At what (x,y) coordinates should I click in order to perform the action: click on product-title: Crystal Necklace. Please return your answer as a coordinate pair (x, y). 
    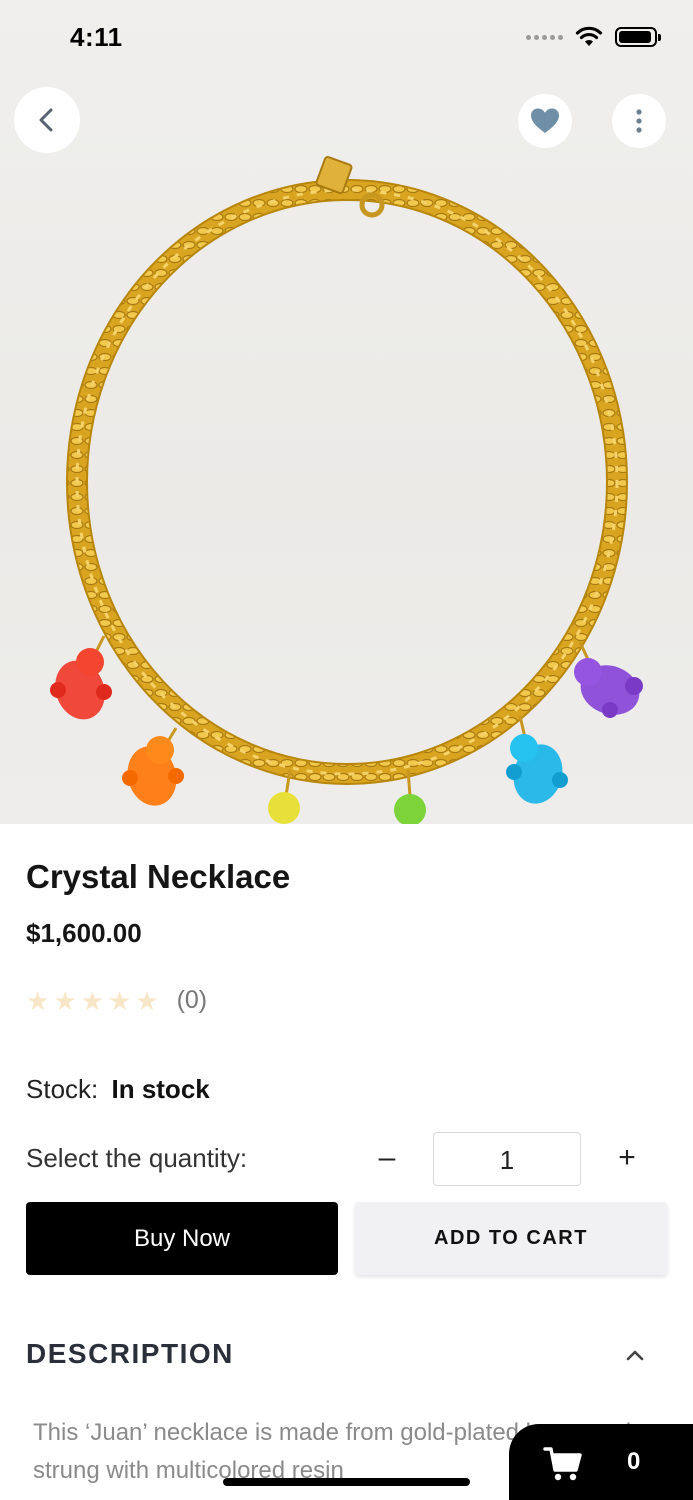
    Looking at the image, I should click on (158, 876).